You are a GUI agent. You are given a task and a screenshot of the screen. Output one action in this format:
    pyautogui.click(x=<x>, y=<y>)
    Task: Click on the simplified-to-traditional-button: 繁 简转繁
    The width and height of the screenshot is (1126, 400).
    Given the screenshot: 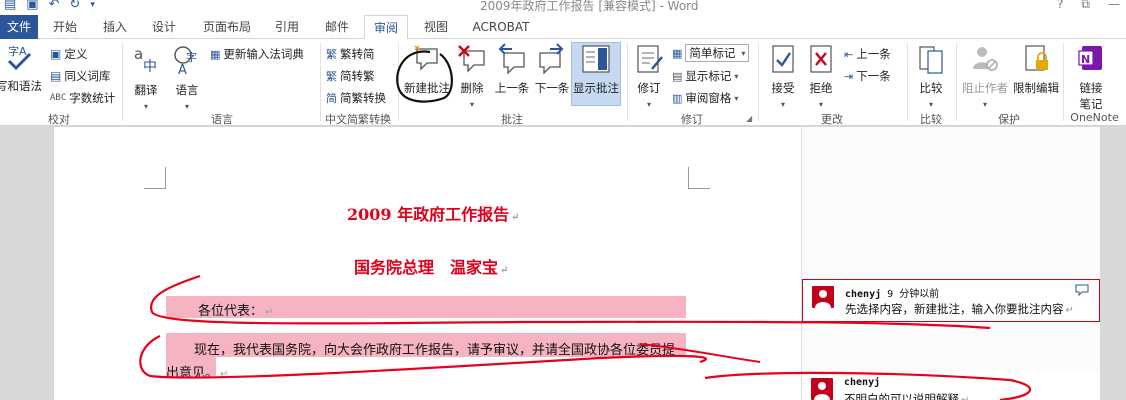 What is the action you would take?
    pyautogui.click(x=350, y=76)
    